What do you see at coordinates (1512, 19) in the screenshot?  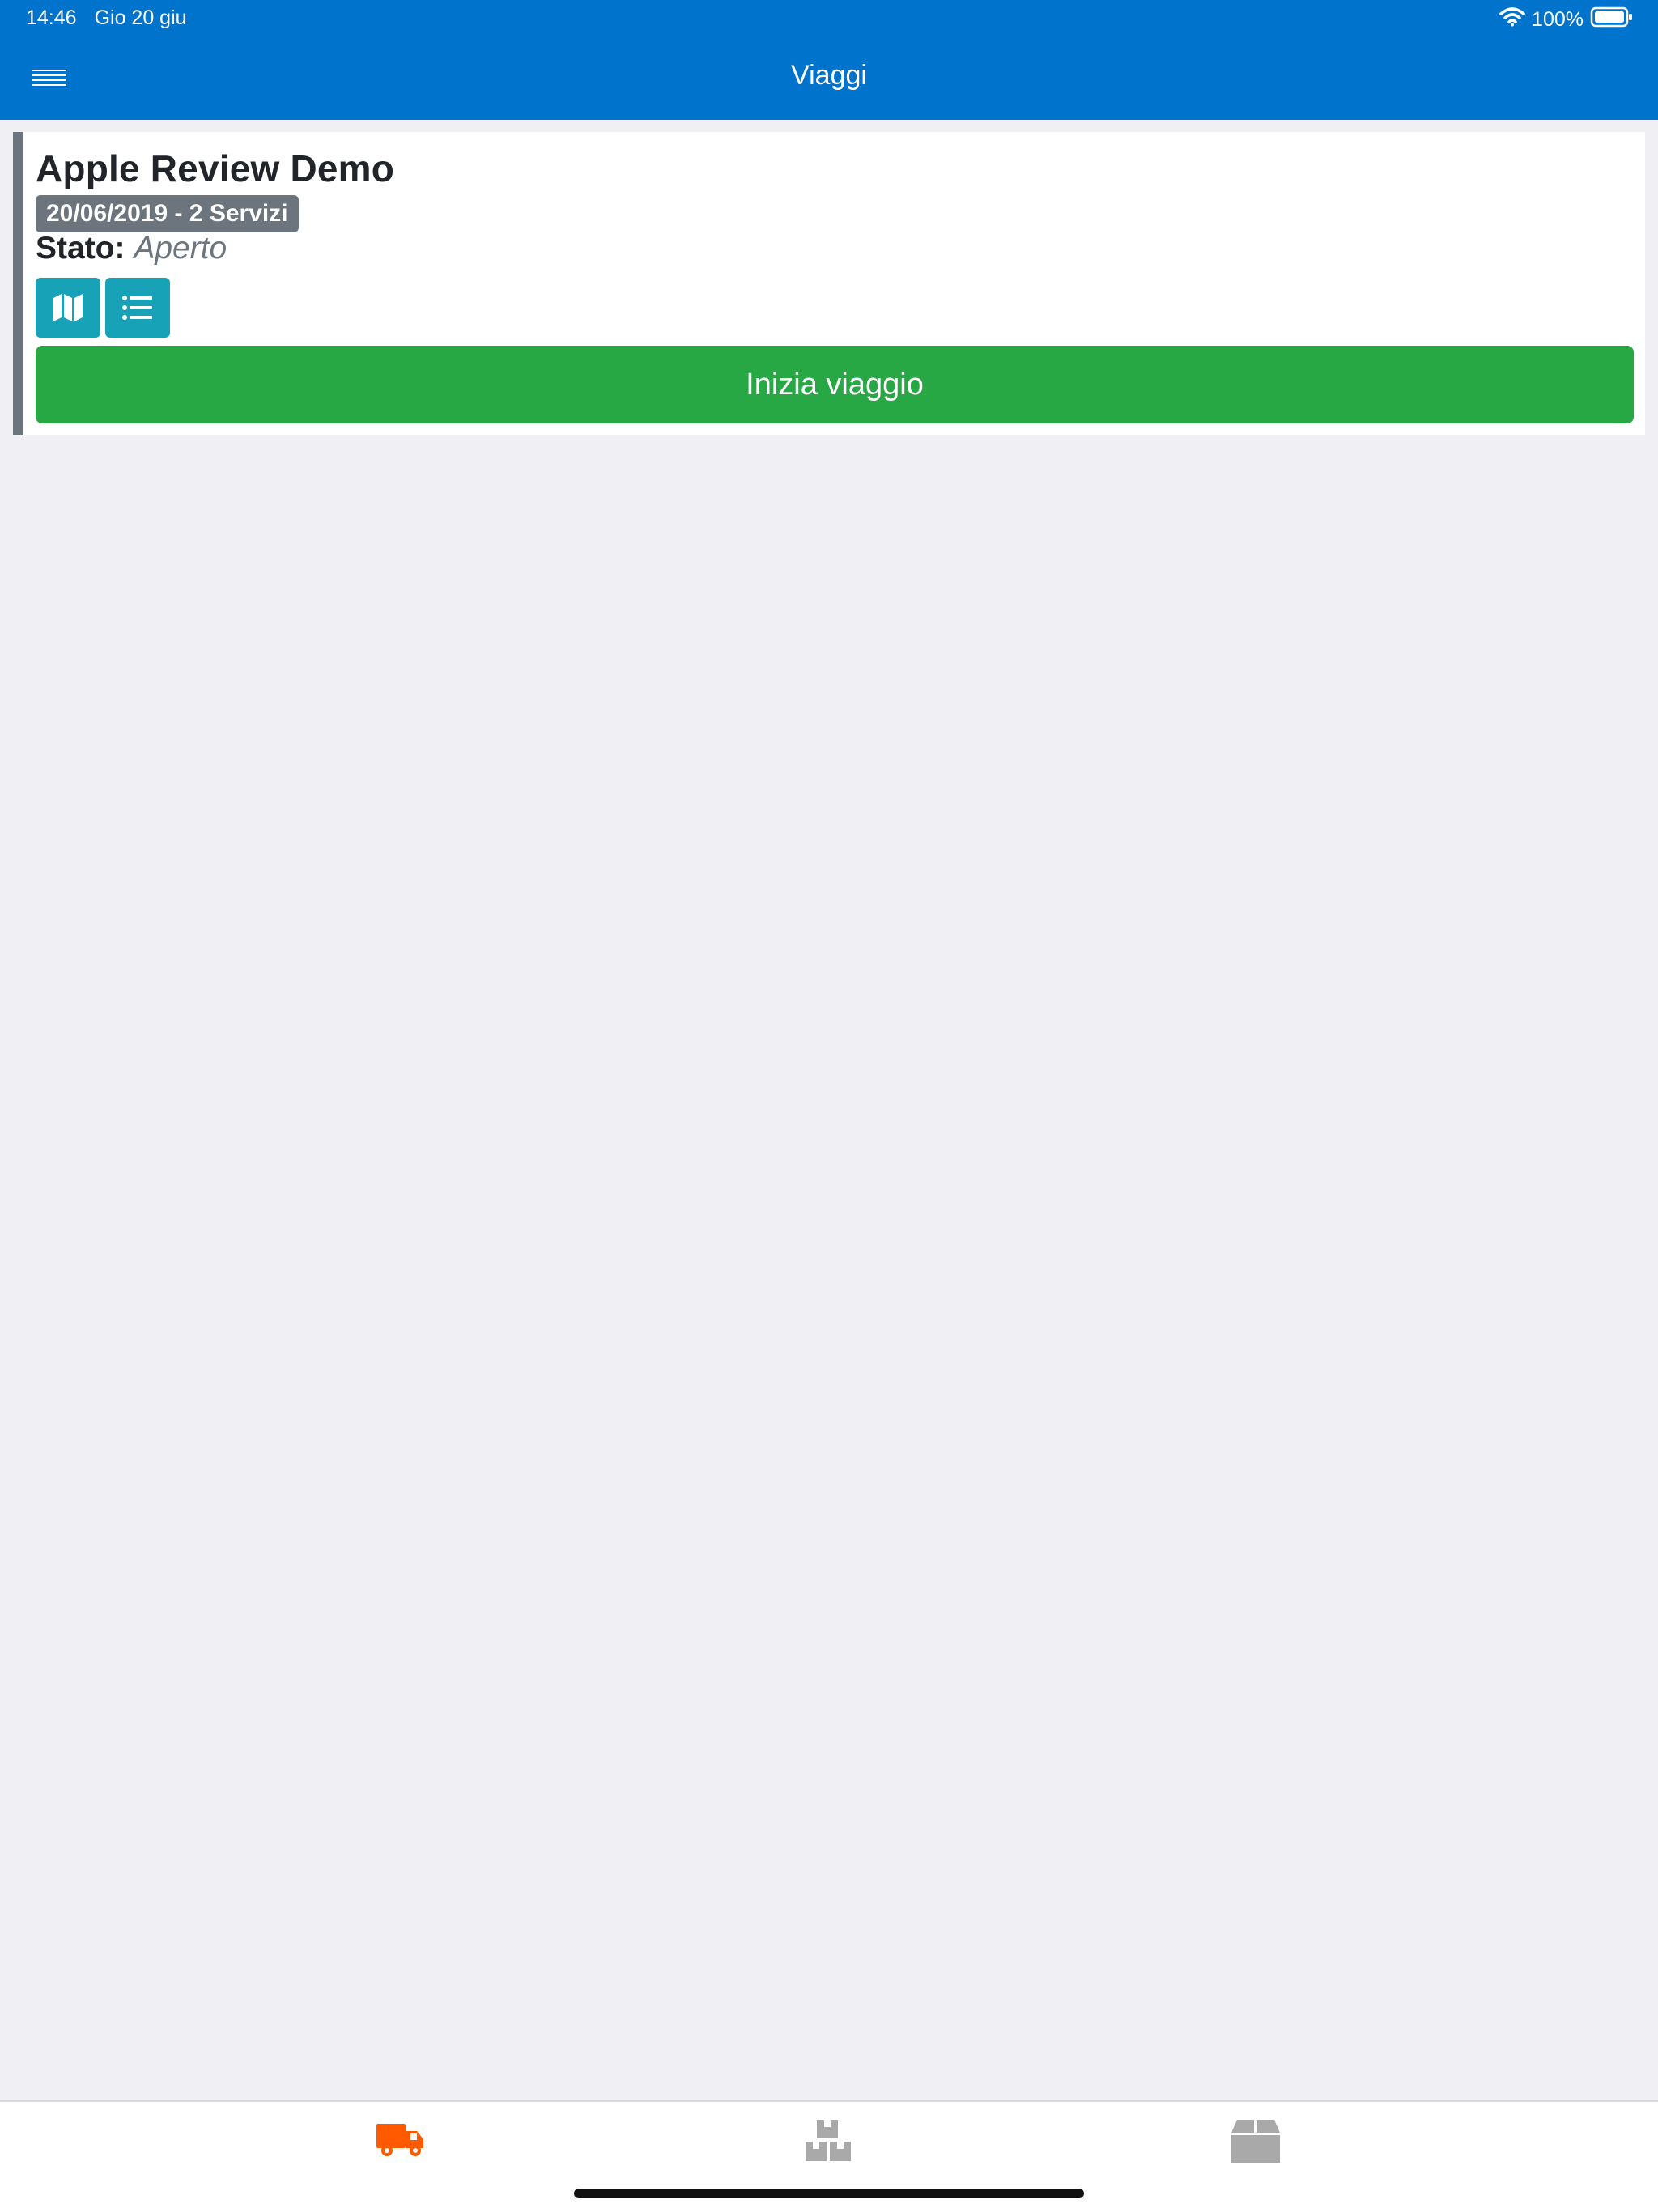 I see `wifi-icon` at bounding box center [1512, 19].